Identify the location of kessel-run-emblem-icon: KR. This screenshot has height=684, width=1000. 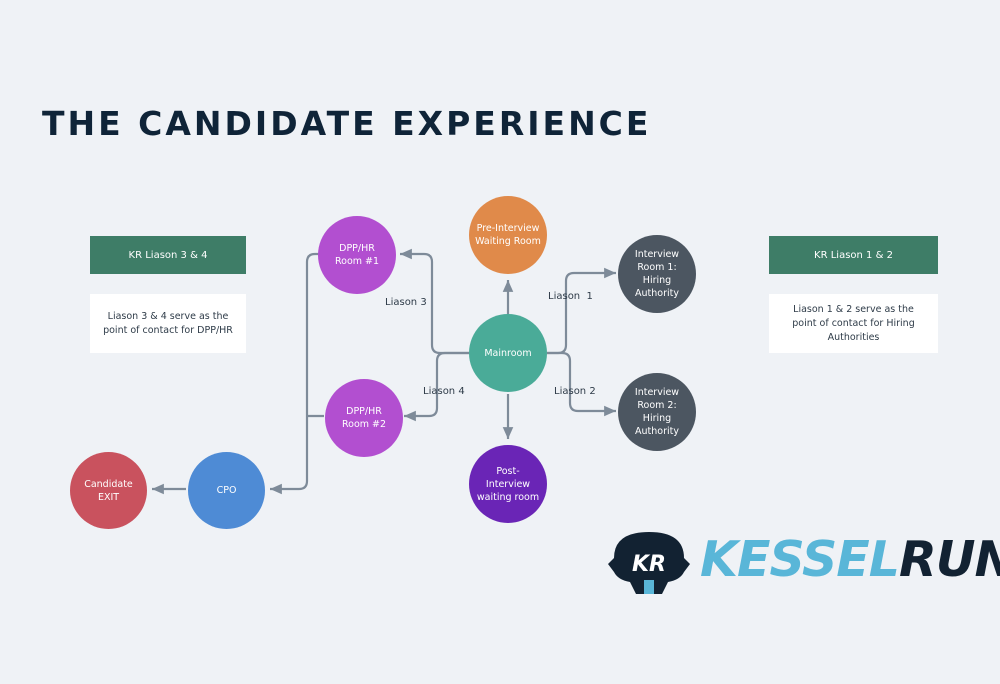
(649, 563).